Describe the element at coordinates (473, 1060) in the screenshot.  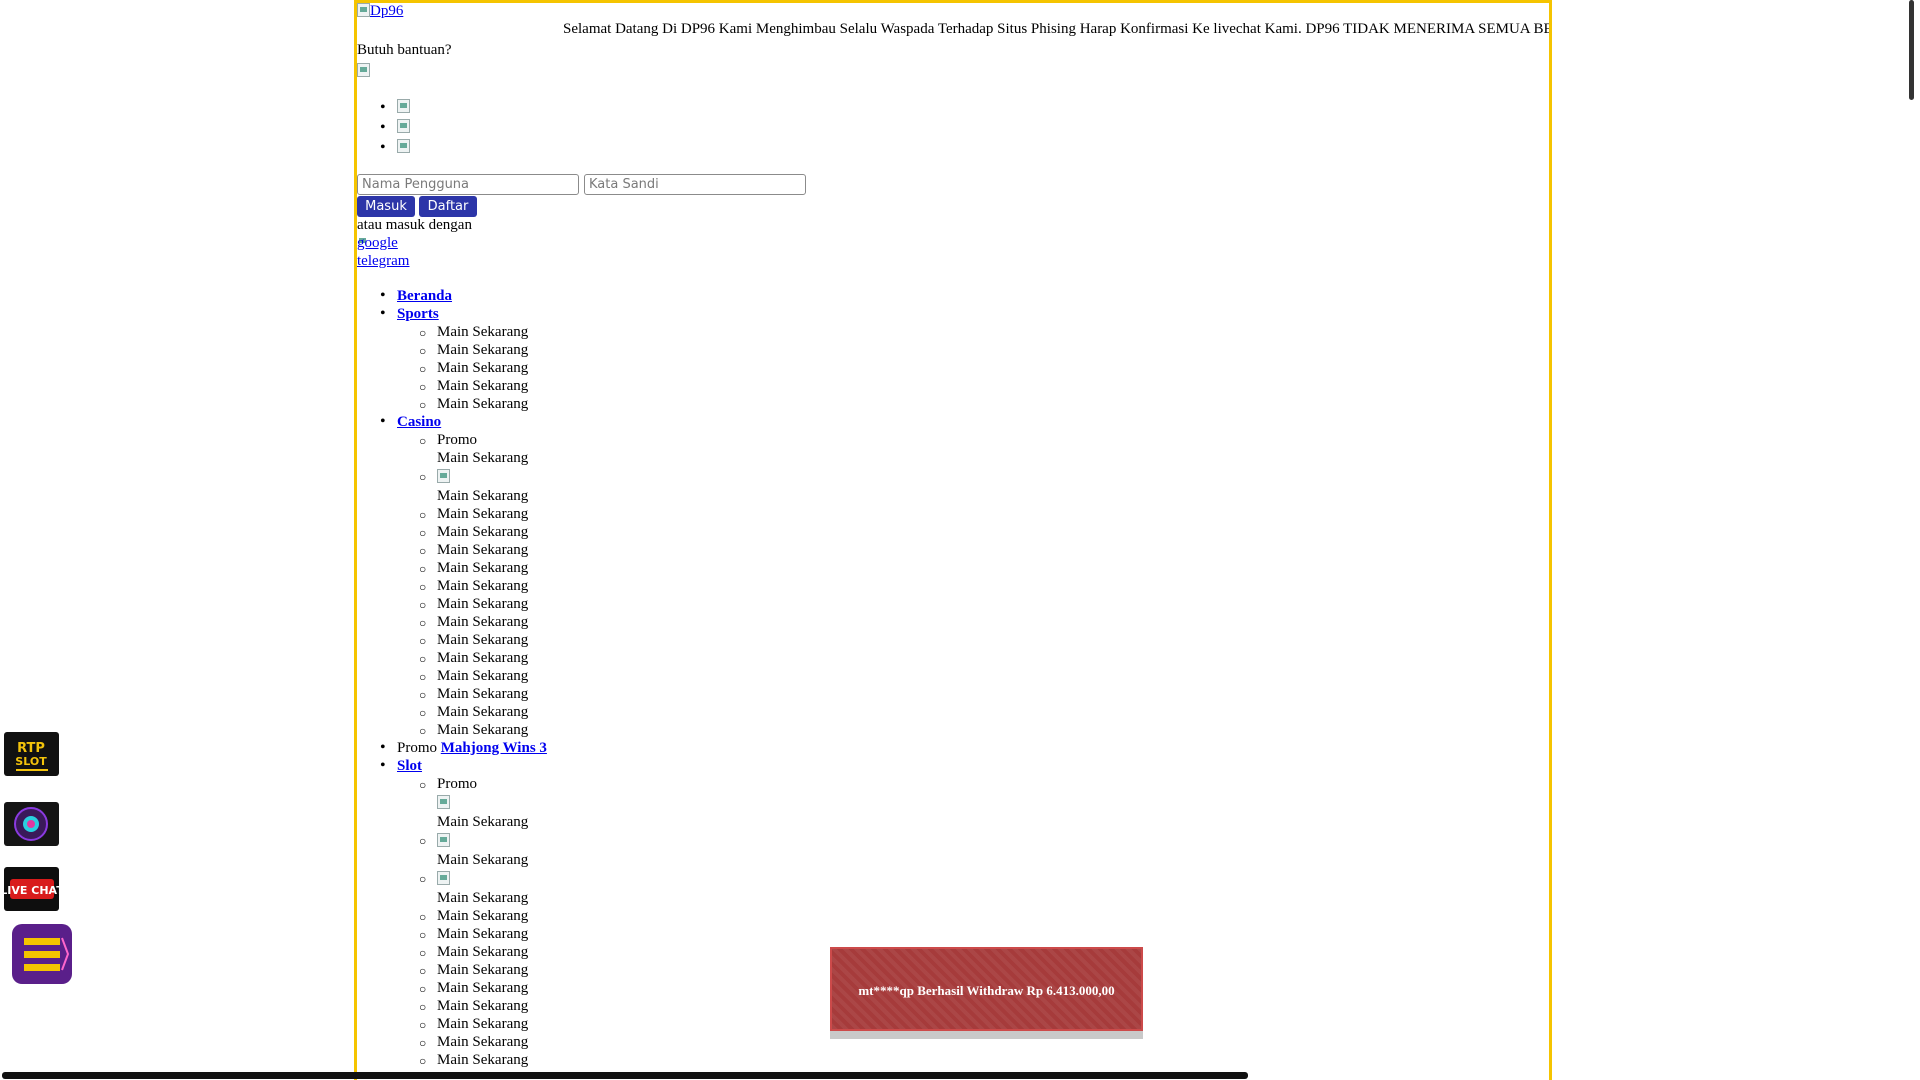
I see `slot-play-12: Main Sekarang` at that location.